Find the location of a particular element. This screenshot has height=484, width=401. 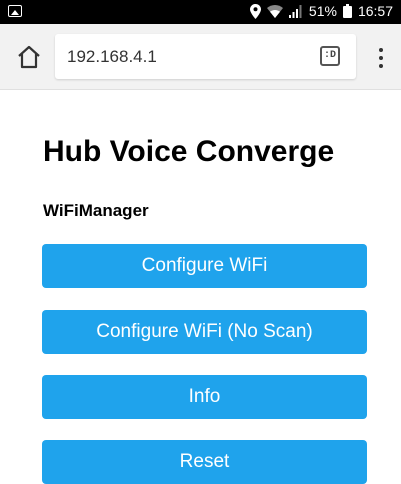

browser-toolbar: 192.168.4.1 :D is located at coordinates (200, 57).